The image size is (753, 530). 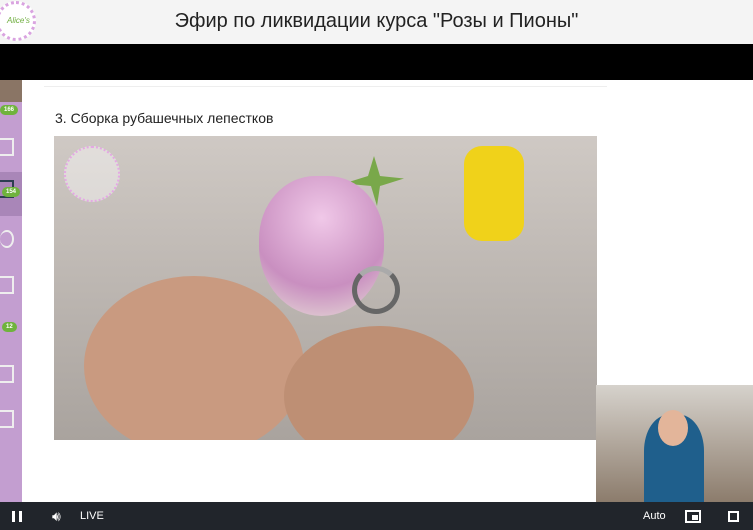 I want to click on badge: 154, so click(x=11, y=192).